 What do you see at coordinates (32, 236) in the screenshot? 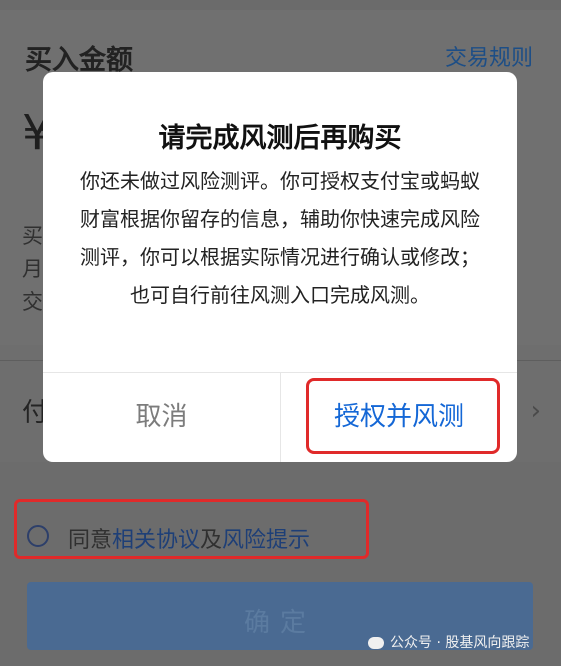
I see `info-line: 买` at bounding box center [32, 236].